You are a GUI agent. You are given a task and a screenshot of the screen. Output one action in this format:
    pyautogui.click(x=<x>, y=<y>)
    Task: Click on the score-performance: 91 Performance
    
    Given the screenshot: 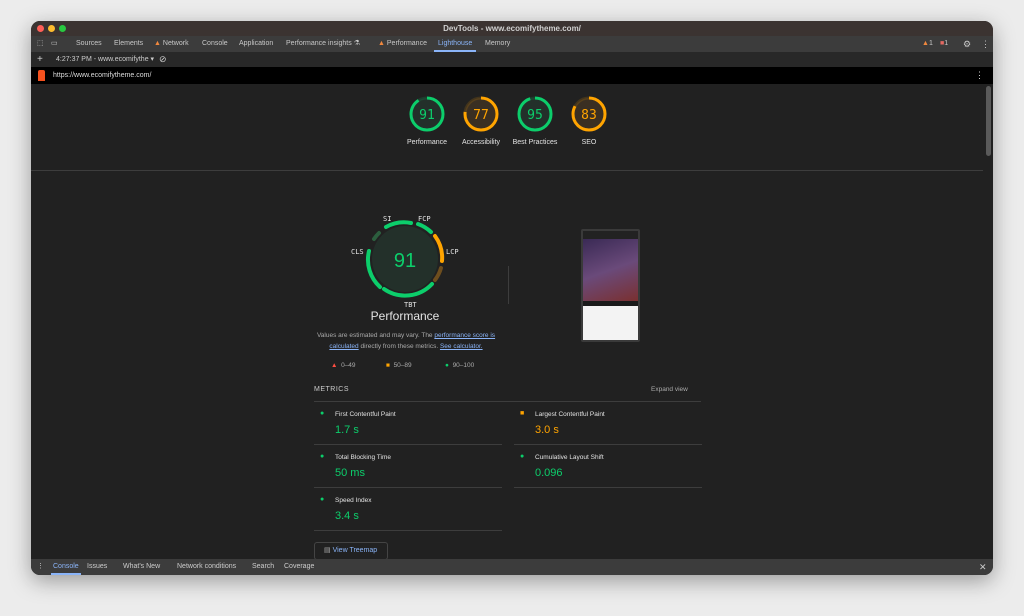 What is the action you would take?
    pyautogui.click(x=427, y=121)
    